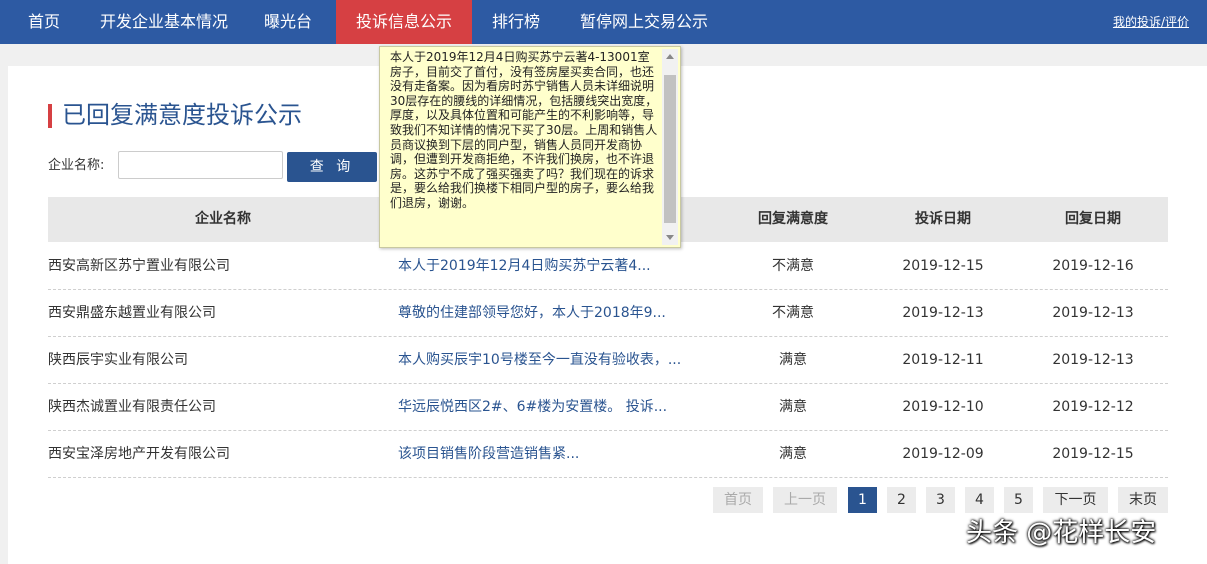 The height and width of the screenshot is (564, 1207). I want to click on company-cell: 西安高新区苏宁置业有限公司, so click(139, 266).